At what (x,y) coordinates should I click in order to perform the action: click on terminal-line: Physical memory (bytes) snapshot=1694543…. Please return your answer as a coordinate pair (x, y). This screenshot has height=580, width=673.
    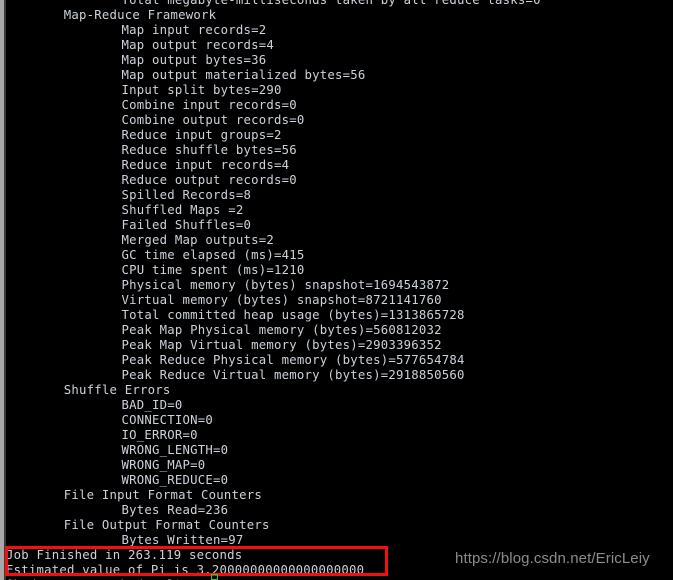
    Looking at the image, I should click on (285, 285).